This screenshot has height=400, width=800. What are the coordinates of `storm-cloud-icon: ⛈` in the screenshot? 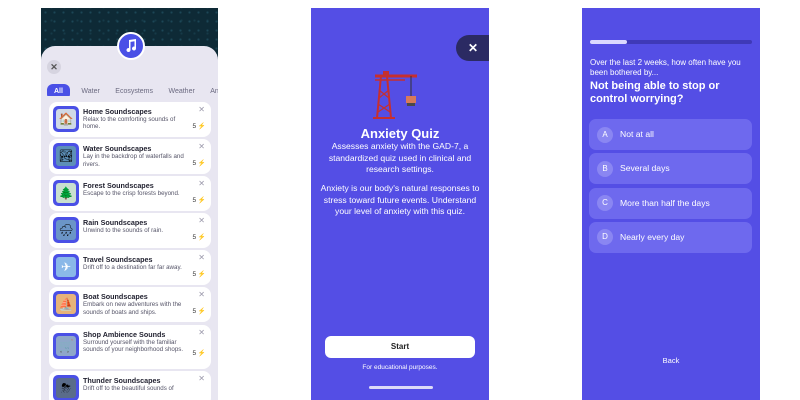 It's located at (66, 387).